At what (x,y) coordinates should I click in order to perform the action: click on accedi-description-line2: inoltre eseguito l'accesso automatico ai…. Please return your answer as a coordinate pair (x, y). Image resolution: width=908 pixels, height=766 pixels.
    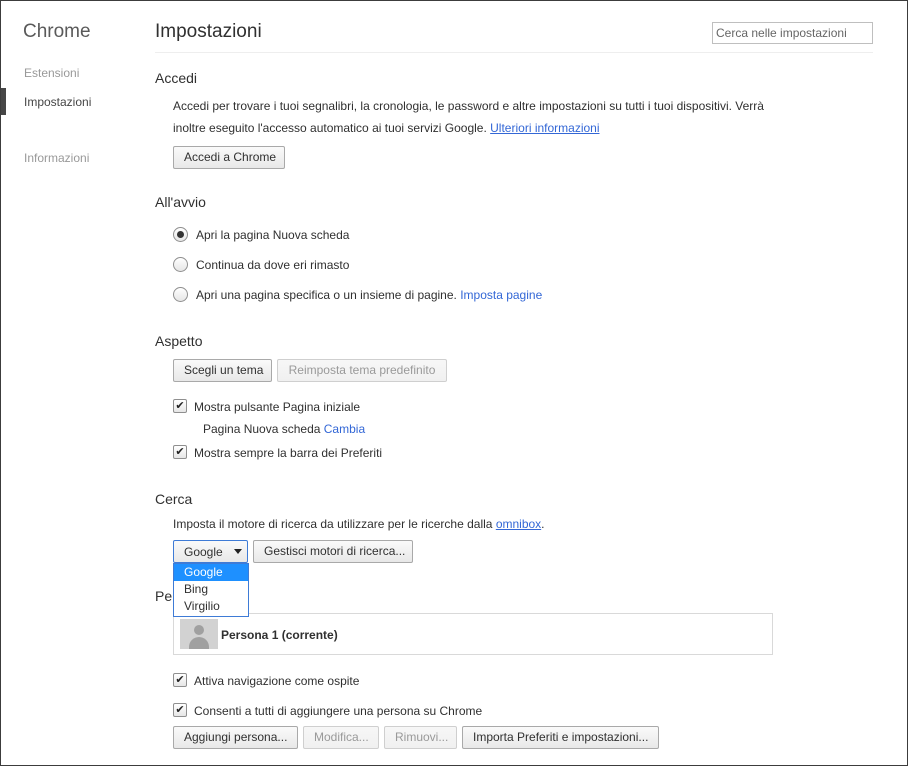
    Looking at the image, I should click on (386, 128).